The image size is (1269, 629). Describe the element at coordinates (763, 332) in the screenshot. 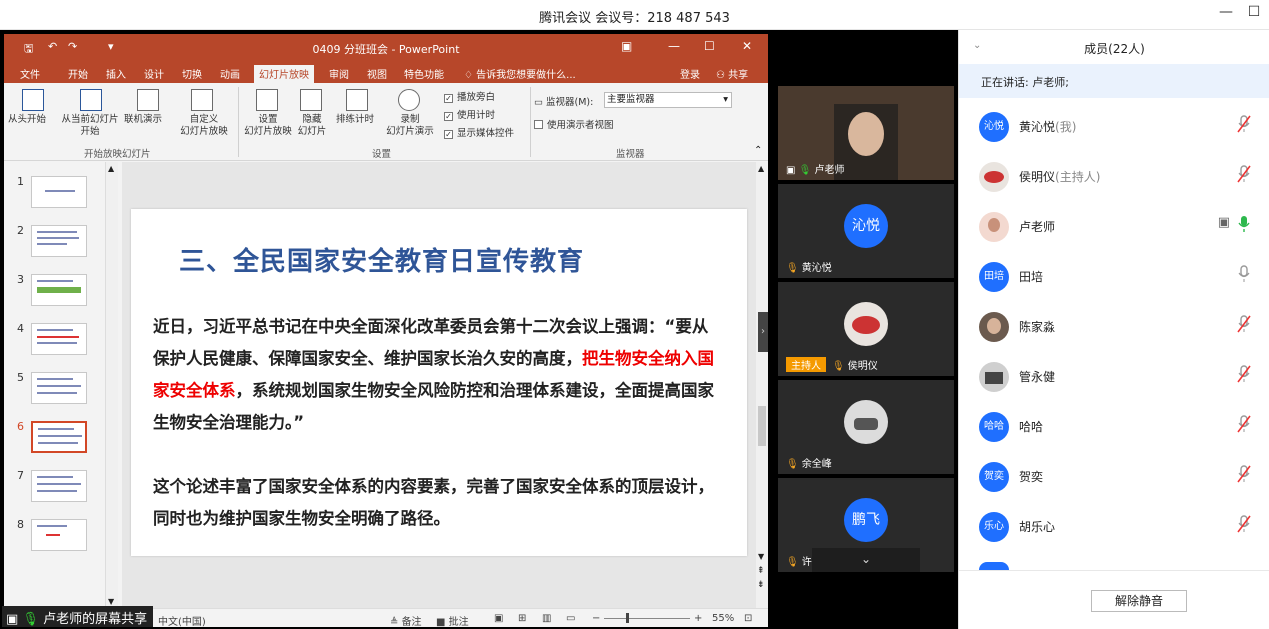

I see `share-expand-icon: ›` at that location.